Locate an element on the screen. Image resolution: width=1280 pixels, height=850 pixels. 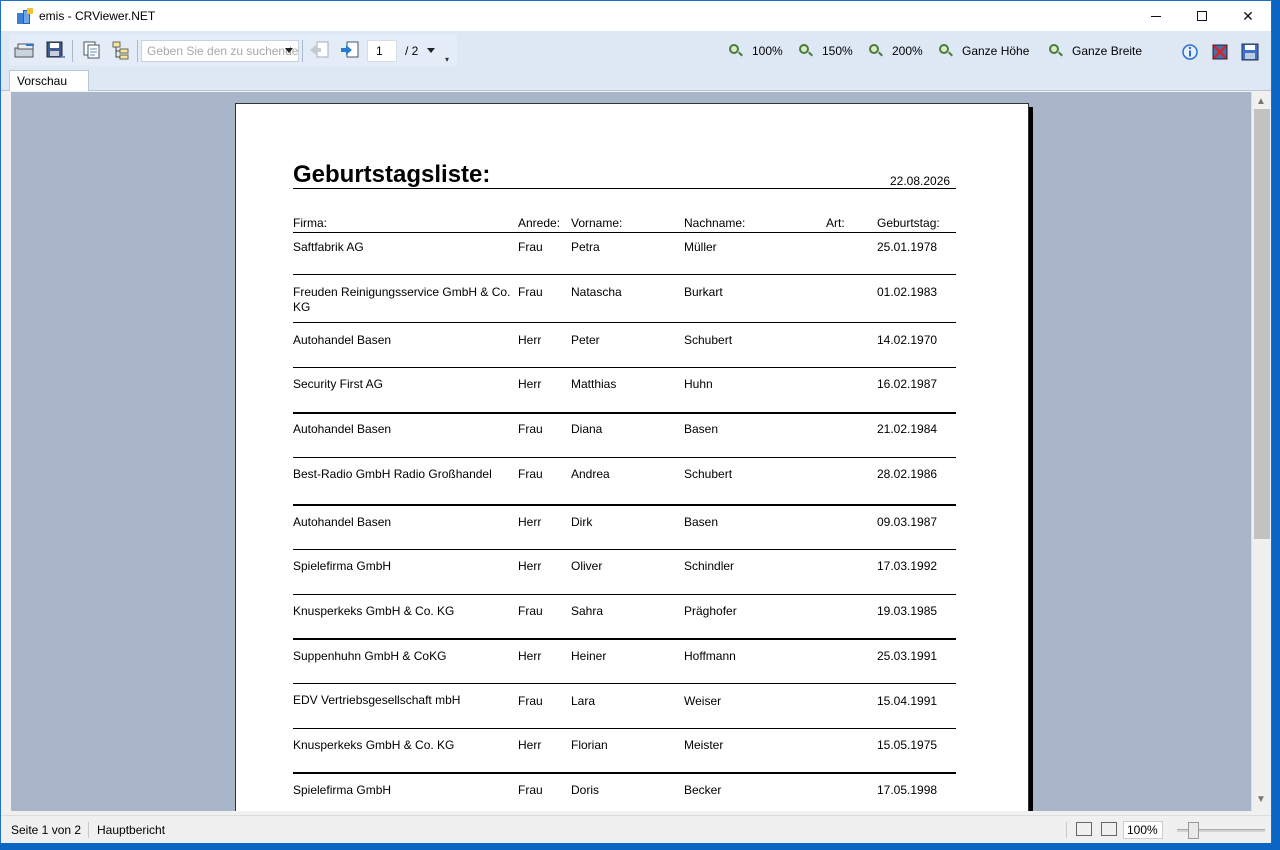
zoom-150-button: 150% is located at coordinates (826, 51).